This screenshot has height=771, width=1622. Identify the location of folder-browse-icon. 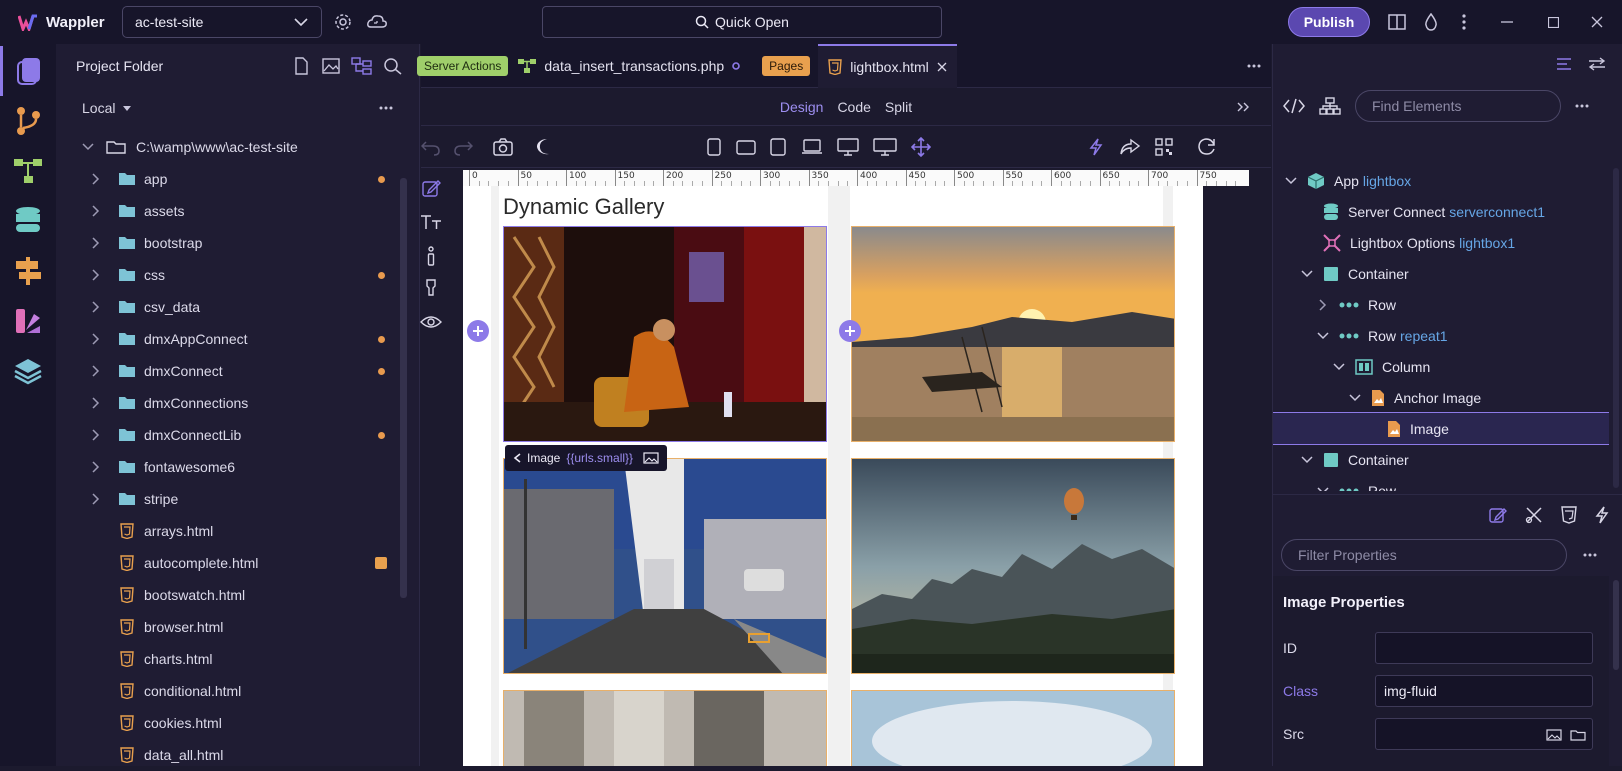
(1578, 735).